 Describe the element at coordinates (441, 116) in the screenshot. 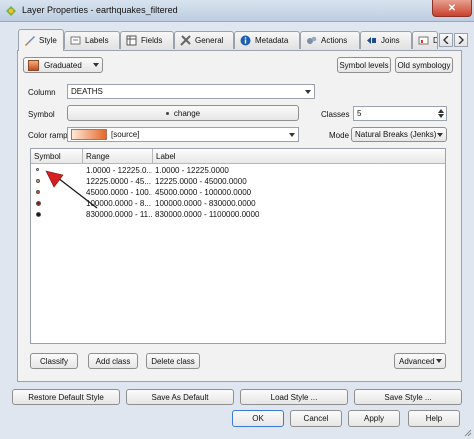

I see `spin-down-icon` at that location.